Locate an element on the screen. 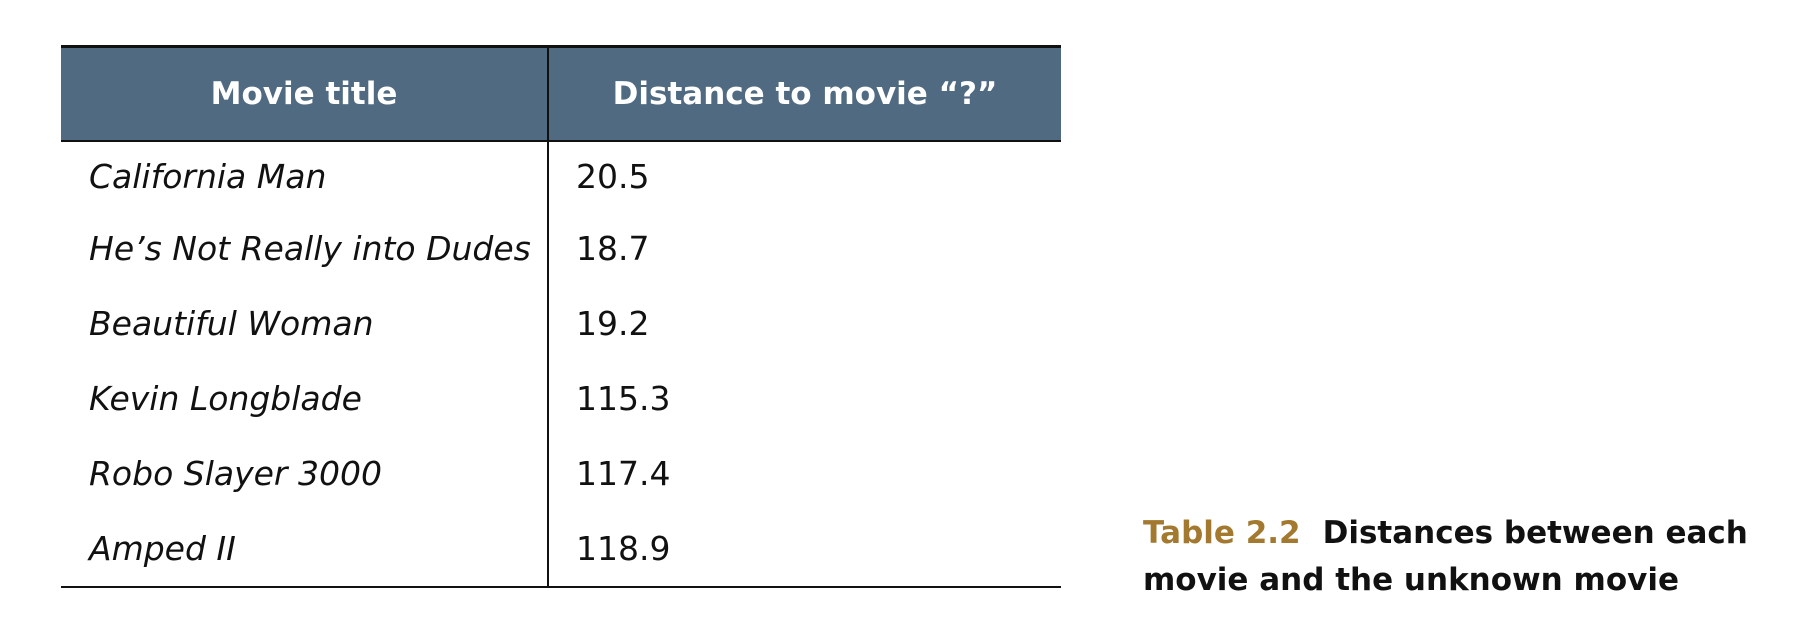 This screenshot has height=632, width=1798. table-row: Beautiful Woman 19.2 is located at coordinates (561, 323).